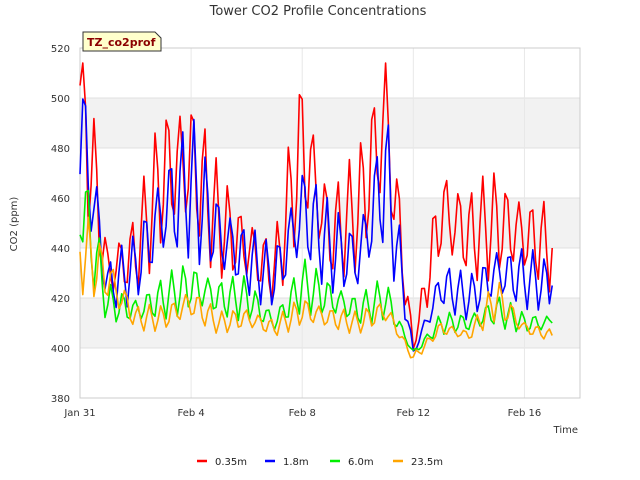 This screenshot has width=640, height=480. Describe the element at coordinates (14, 224) in the screenshot. I see `y-axis-label: CO2 (ppm)` at that location.